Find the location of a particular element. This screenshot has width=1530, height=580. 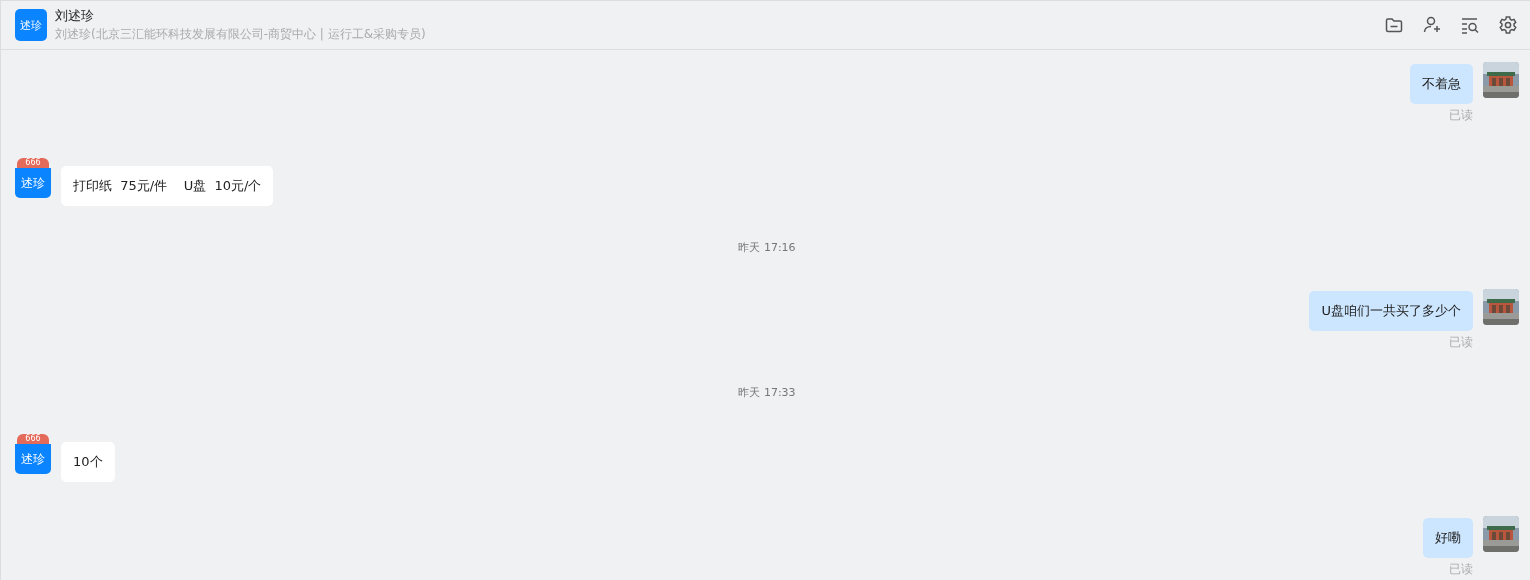

timestamp: 昨天 17:33 is located at coordinates (767, 392).